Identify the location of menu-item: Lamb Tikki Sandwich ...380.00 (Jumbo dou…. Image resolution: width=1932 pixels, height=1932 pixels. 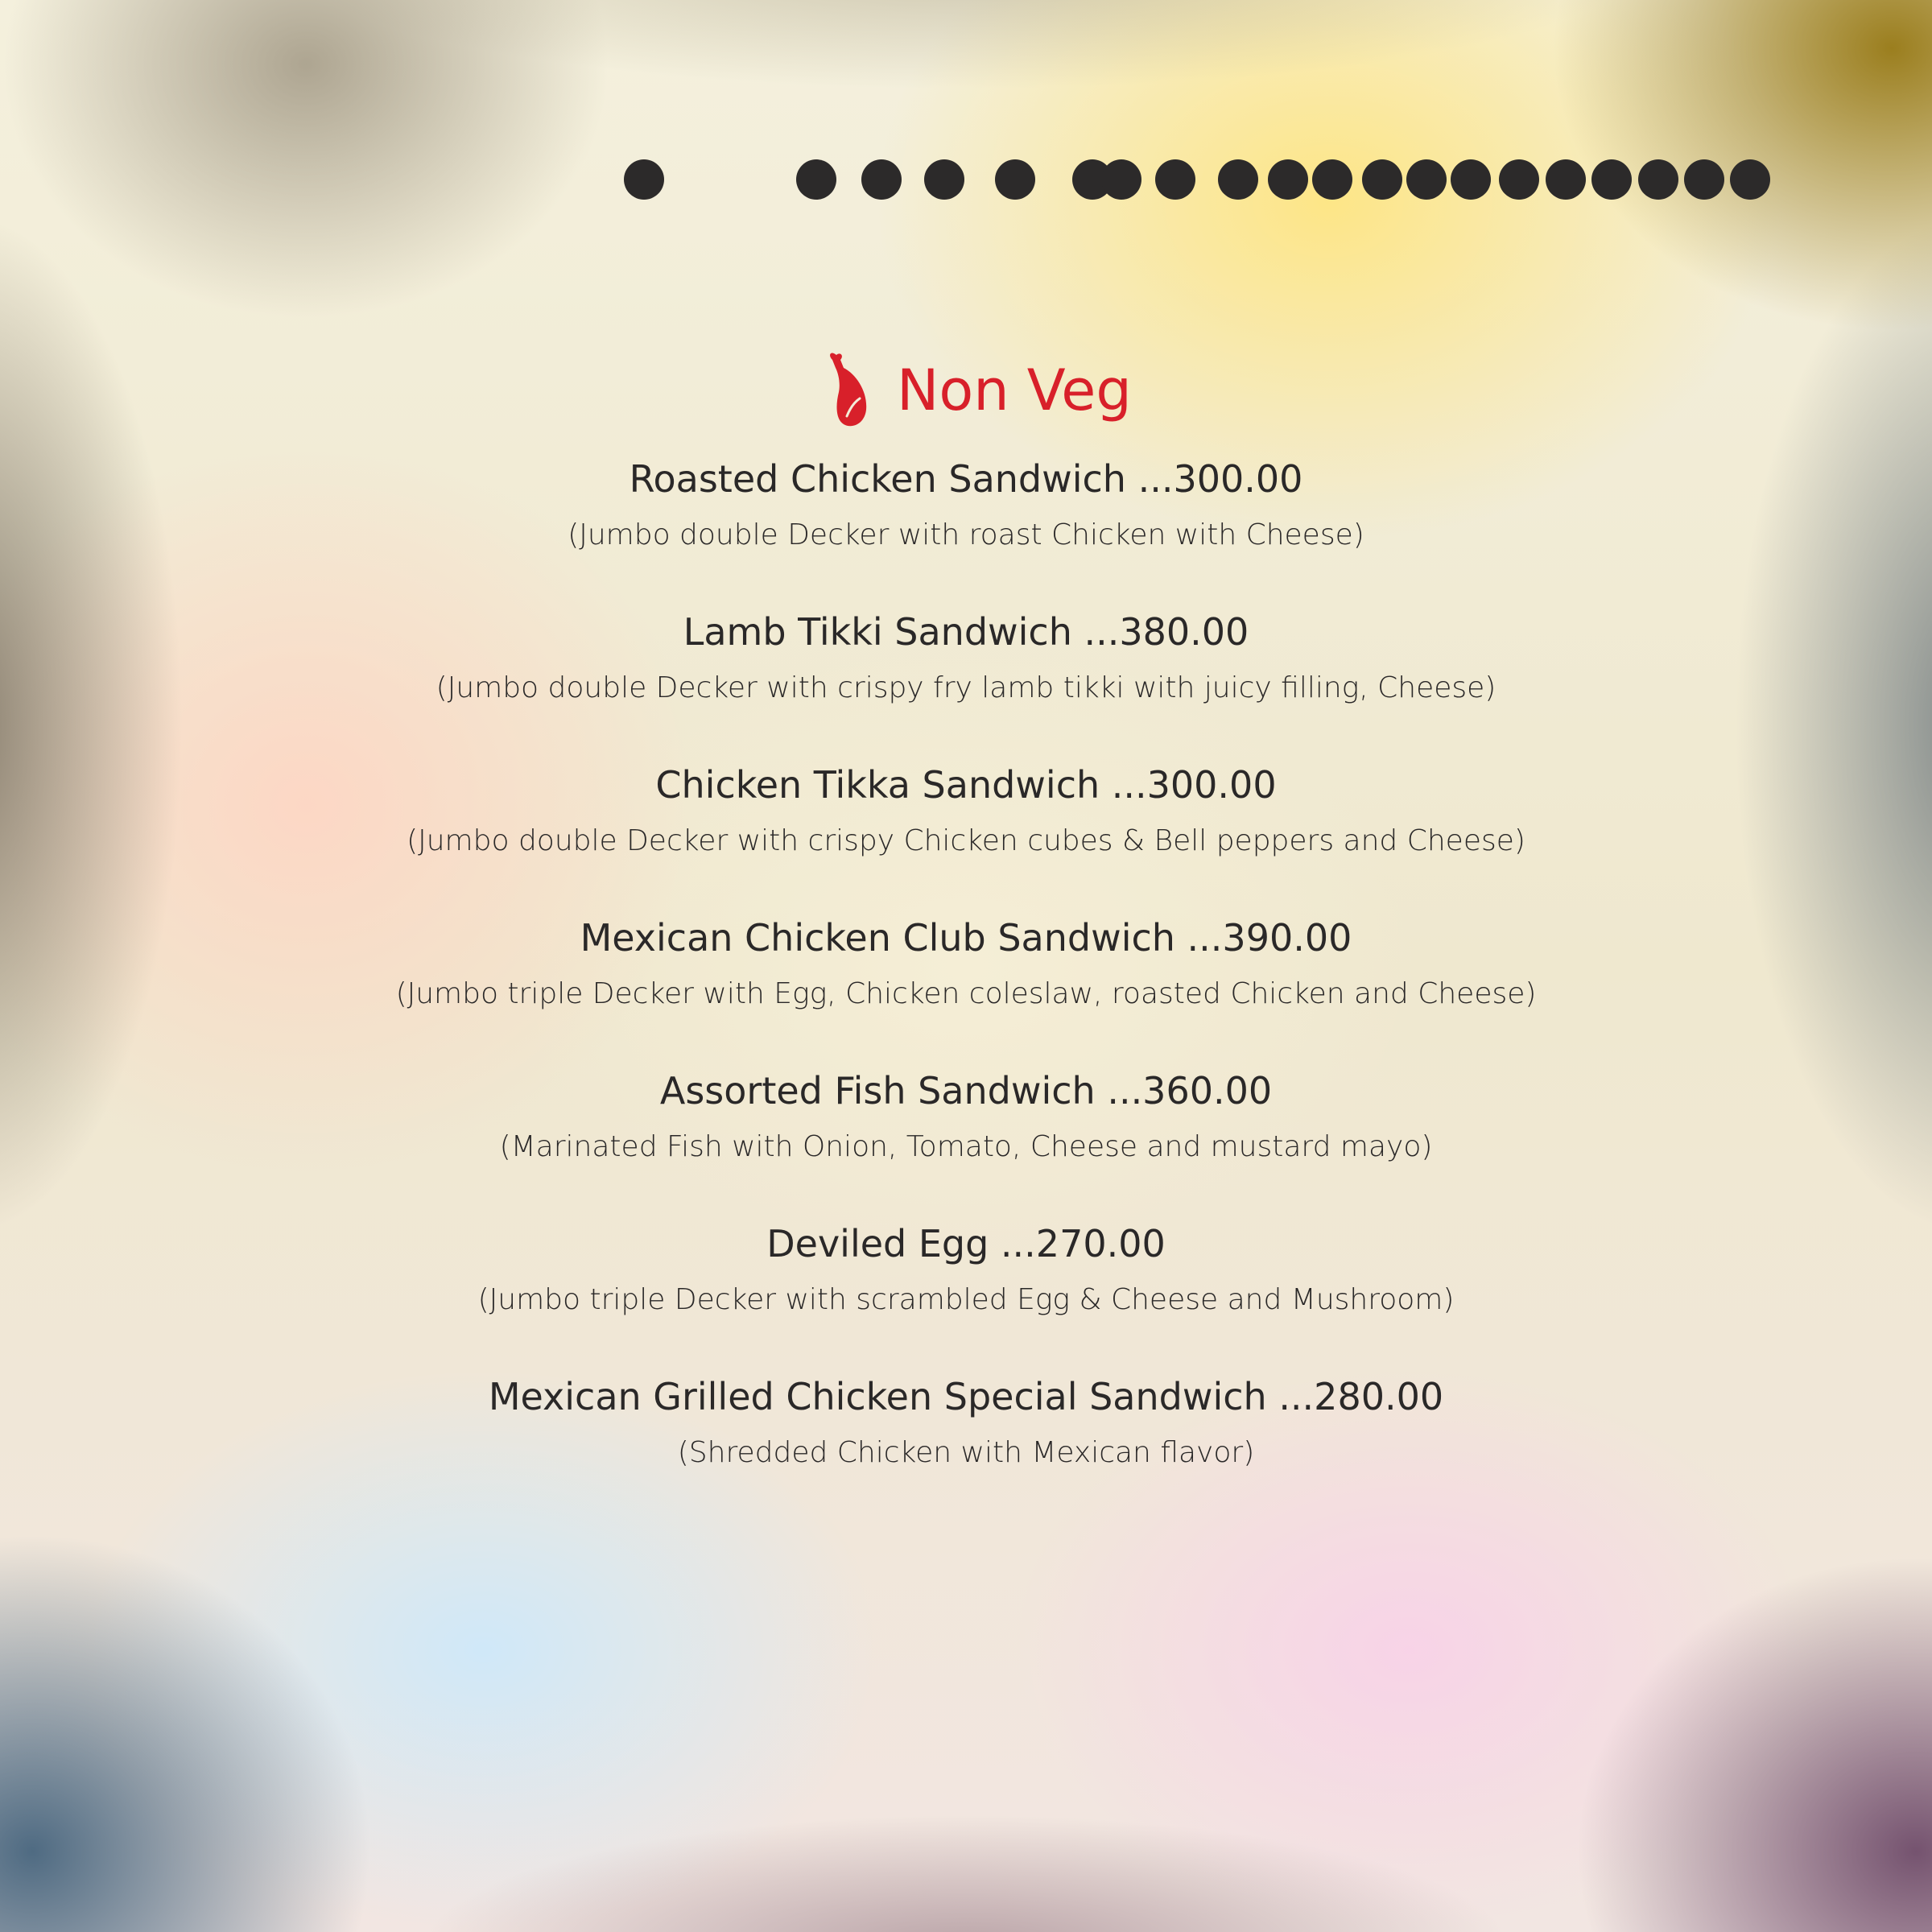
(966, 660).